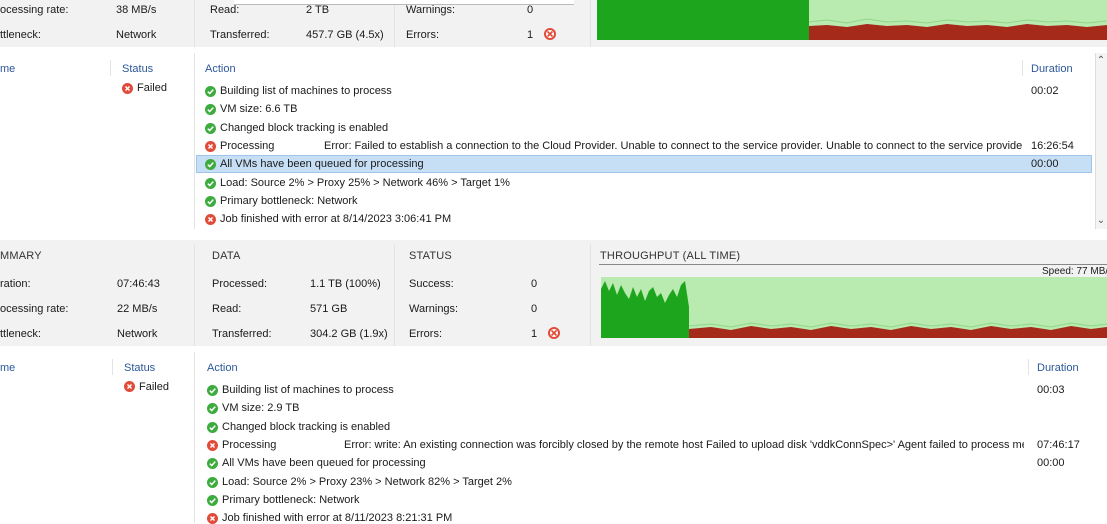 The height and width of the screenshot is (524, 1107). I want to click on scroll-up-icon: ⌃, so click(1101, 61).